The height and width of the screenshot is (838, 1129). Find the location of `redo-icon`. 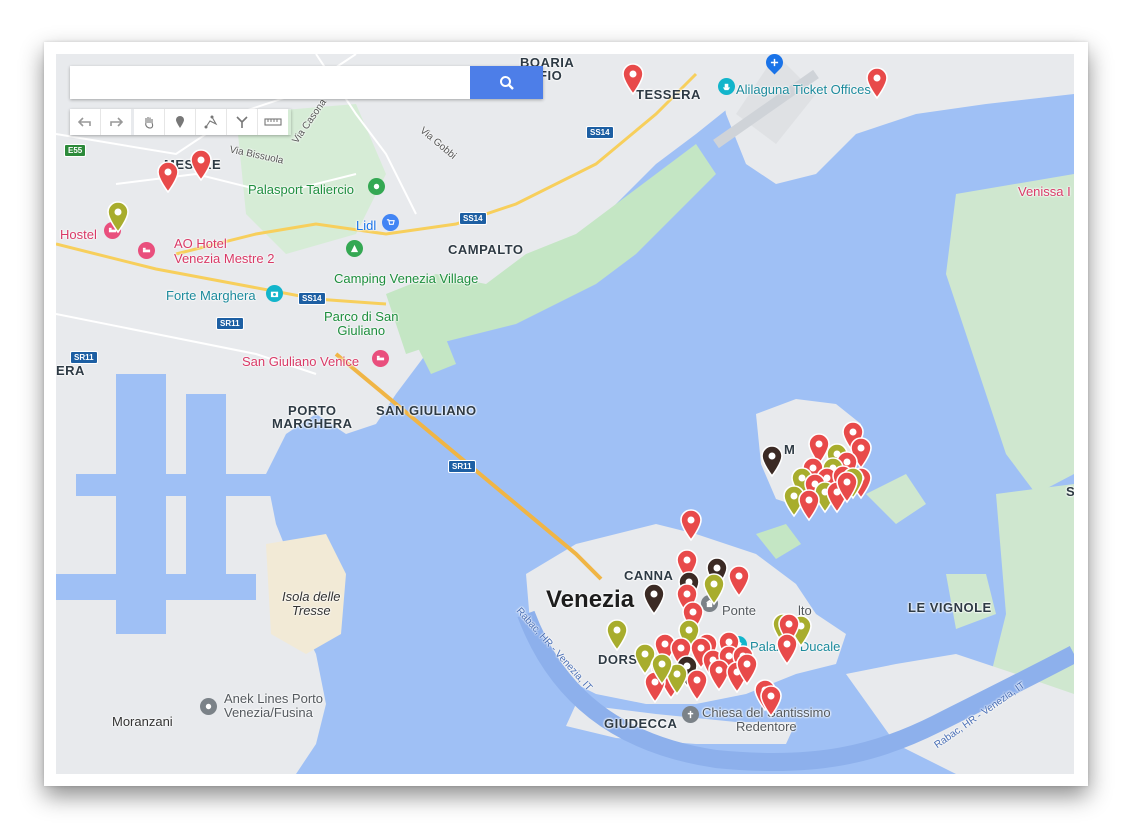

redo-icon is located at coordinates (116, 122).